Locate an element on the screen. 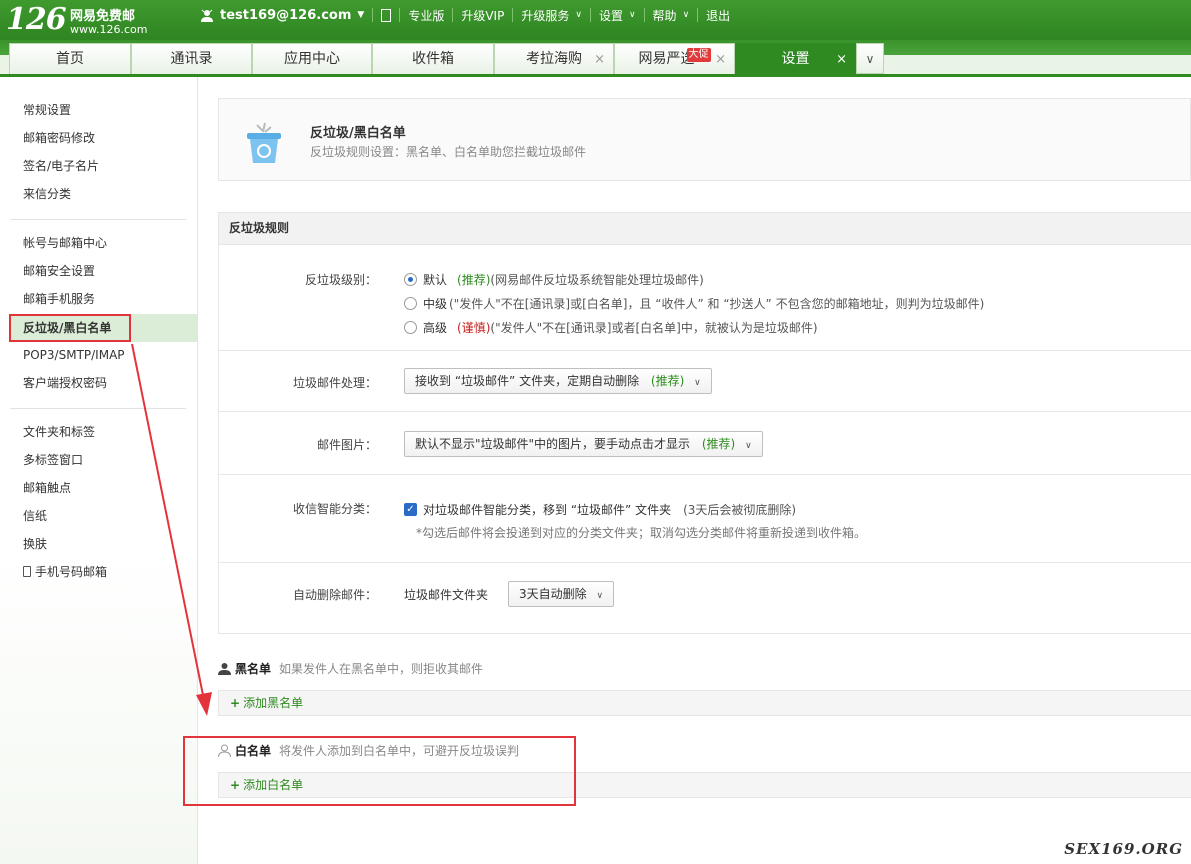 Image resolution: width=1191 pixels, height=864 pixels. tab-inbox: 收件箱 is located at coordinates (433, 58).